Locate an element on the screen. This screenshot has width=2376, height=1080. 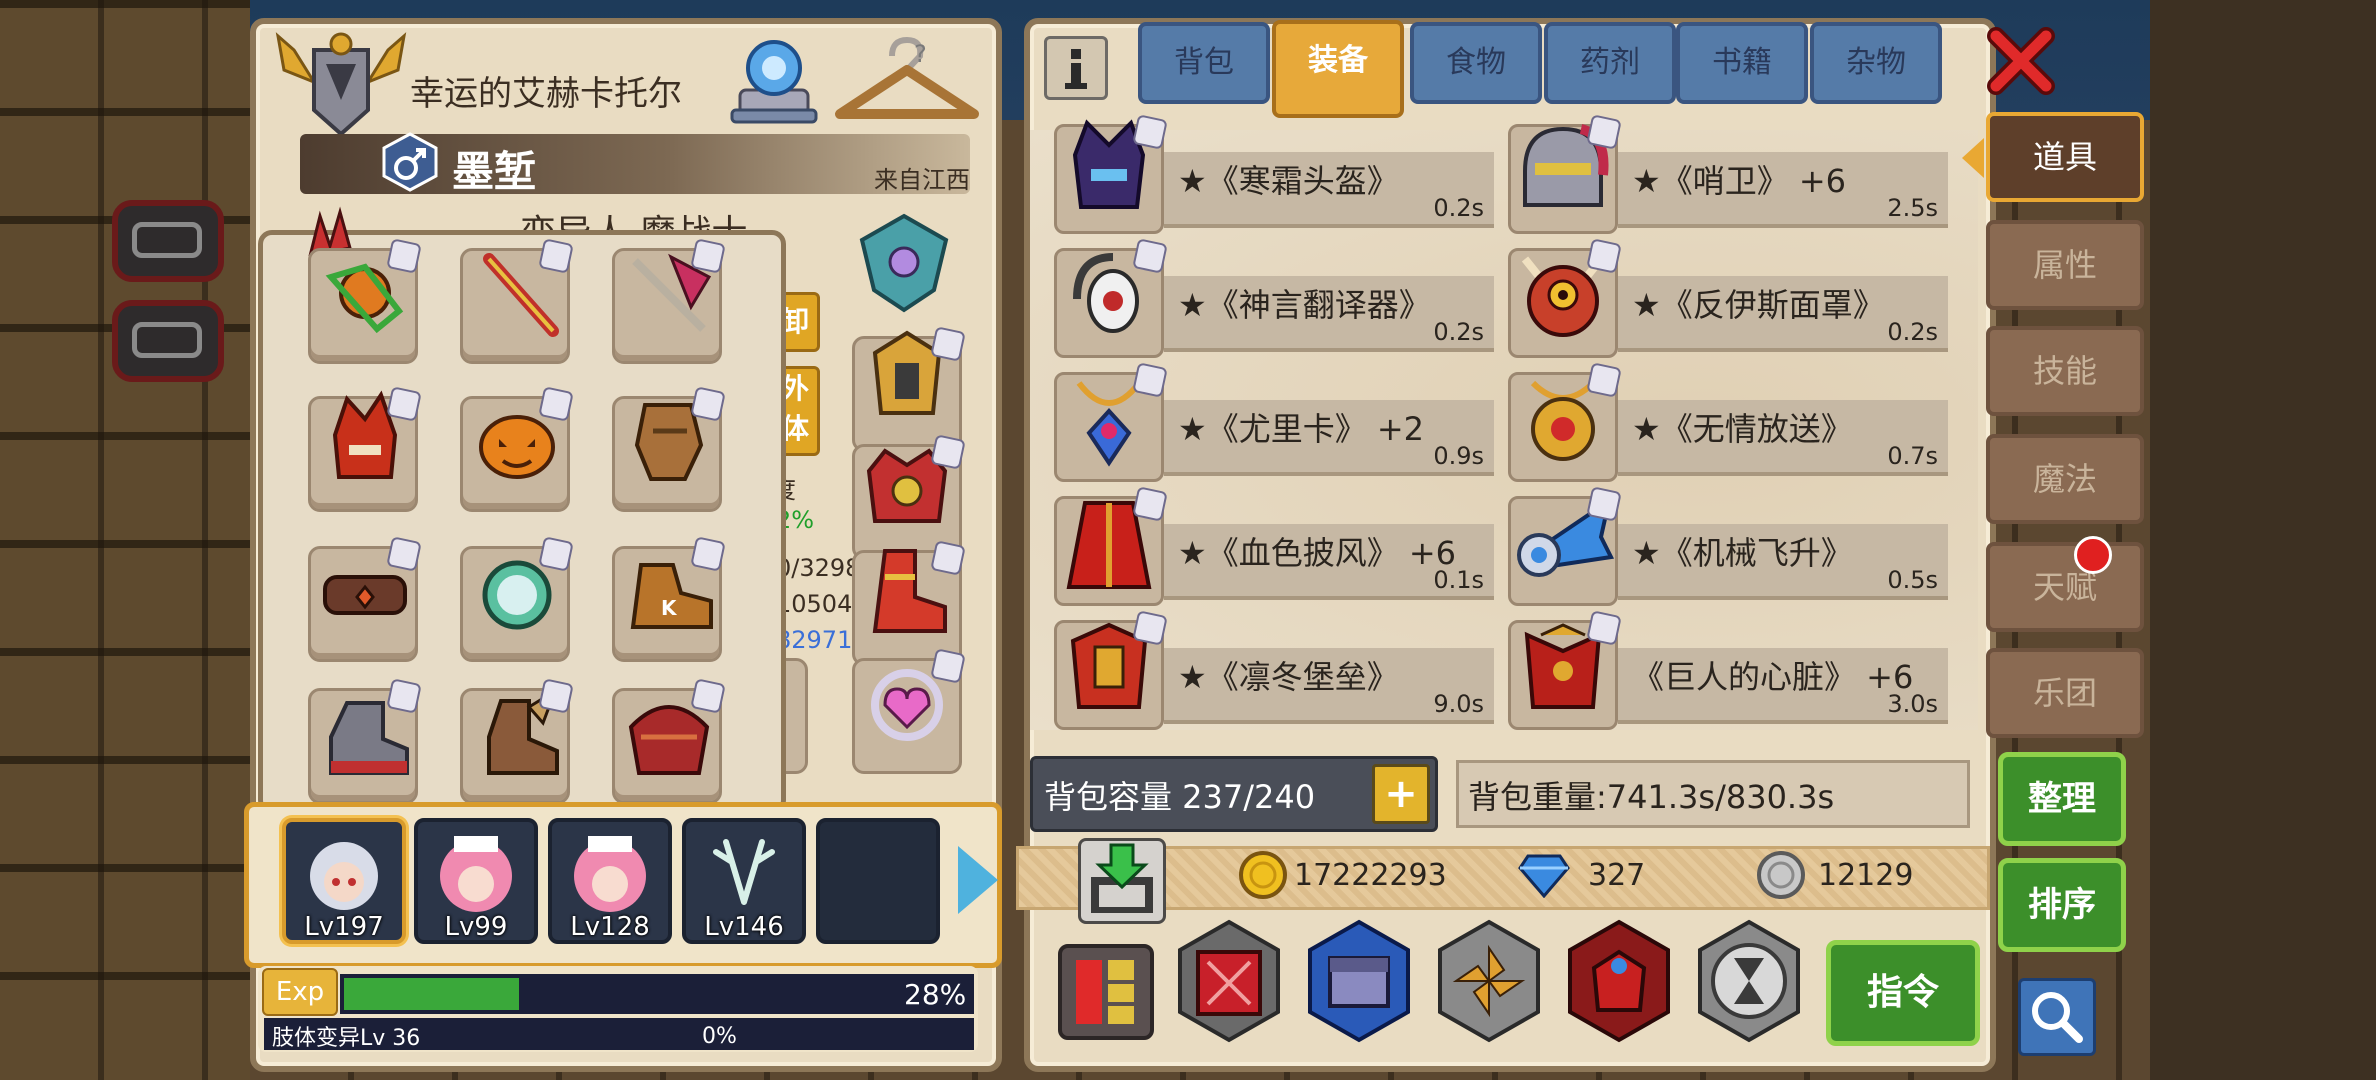
barrel-icon is located at coordinates (168, 341).